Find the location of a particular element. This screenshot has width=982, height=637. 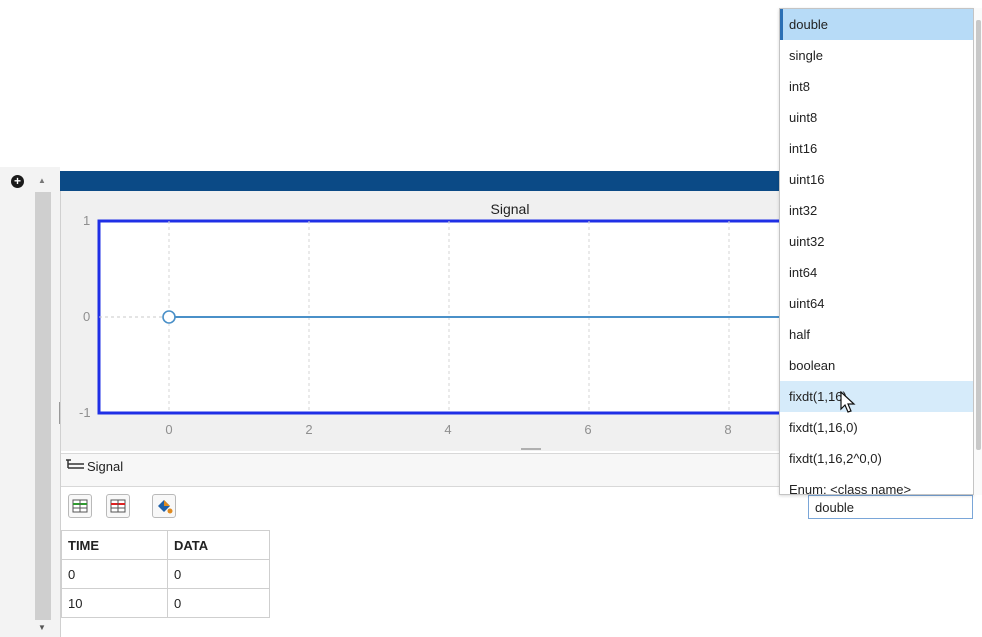

table-row: 0 0 is located at coordinates (165, 574).